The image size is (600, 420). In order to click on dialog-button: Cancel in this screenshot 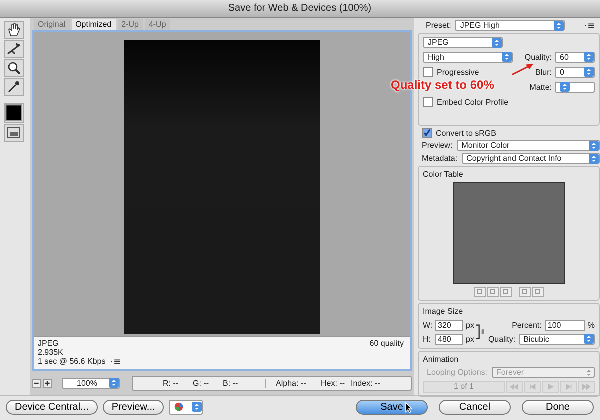, I will do `click(475, 407)`.